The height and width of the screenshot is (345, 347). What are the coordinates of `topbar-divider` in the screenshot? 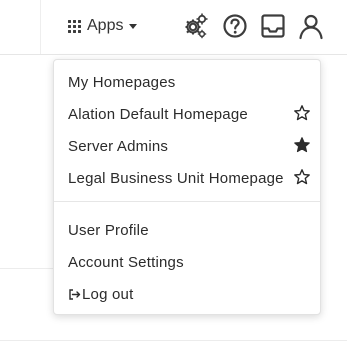 It's located at (40, 27).